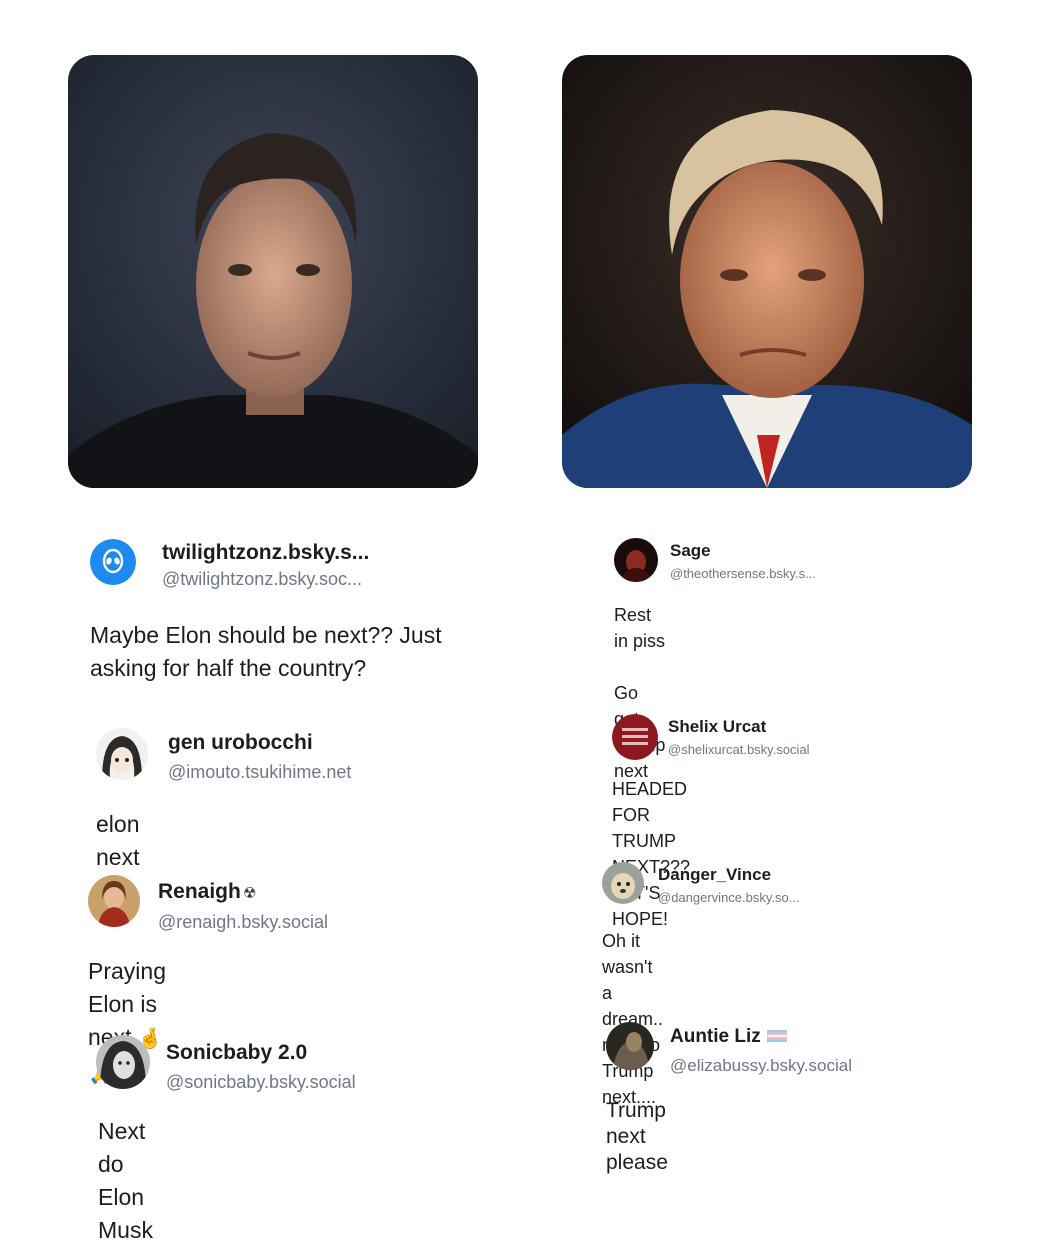 Image resolution: width=1045 pixels, height=1247 pixels. Describe the element at coordinates (261, 1082) in the screenshot. I see `post-author-handle: @sonicbaby.bsky.social` at that location.